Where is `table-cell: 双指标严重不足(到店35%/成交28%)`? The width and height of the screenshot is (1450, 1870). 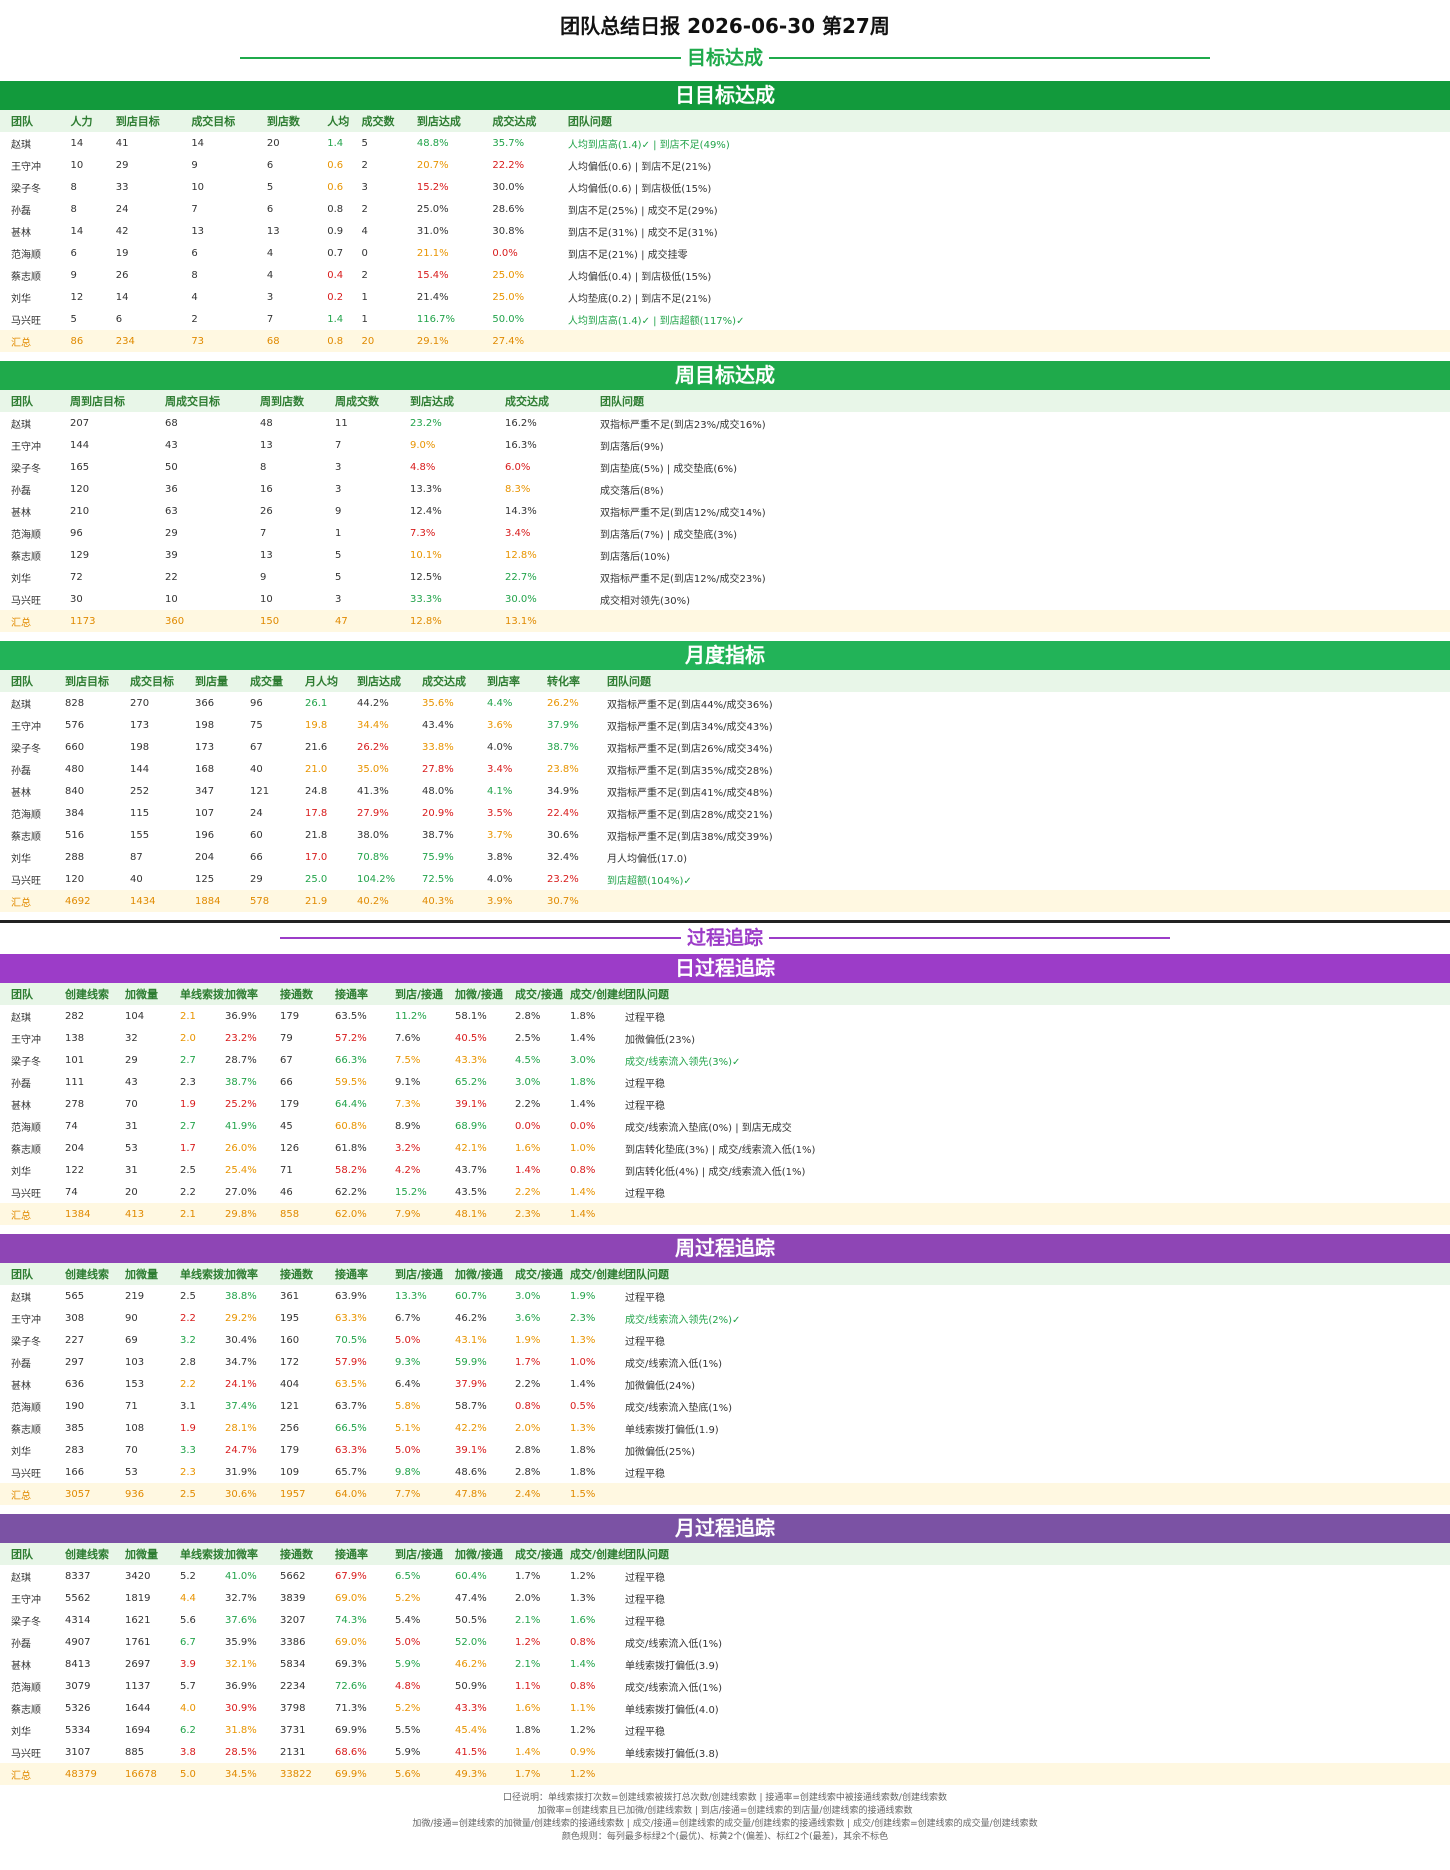
table-cell: 双指标严重不足(到店35%/成交28%) is located at coordinates (690, 771).